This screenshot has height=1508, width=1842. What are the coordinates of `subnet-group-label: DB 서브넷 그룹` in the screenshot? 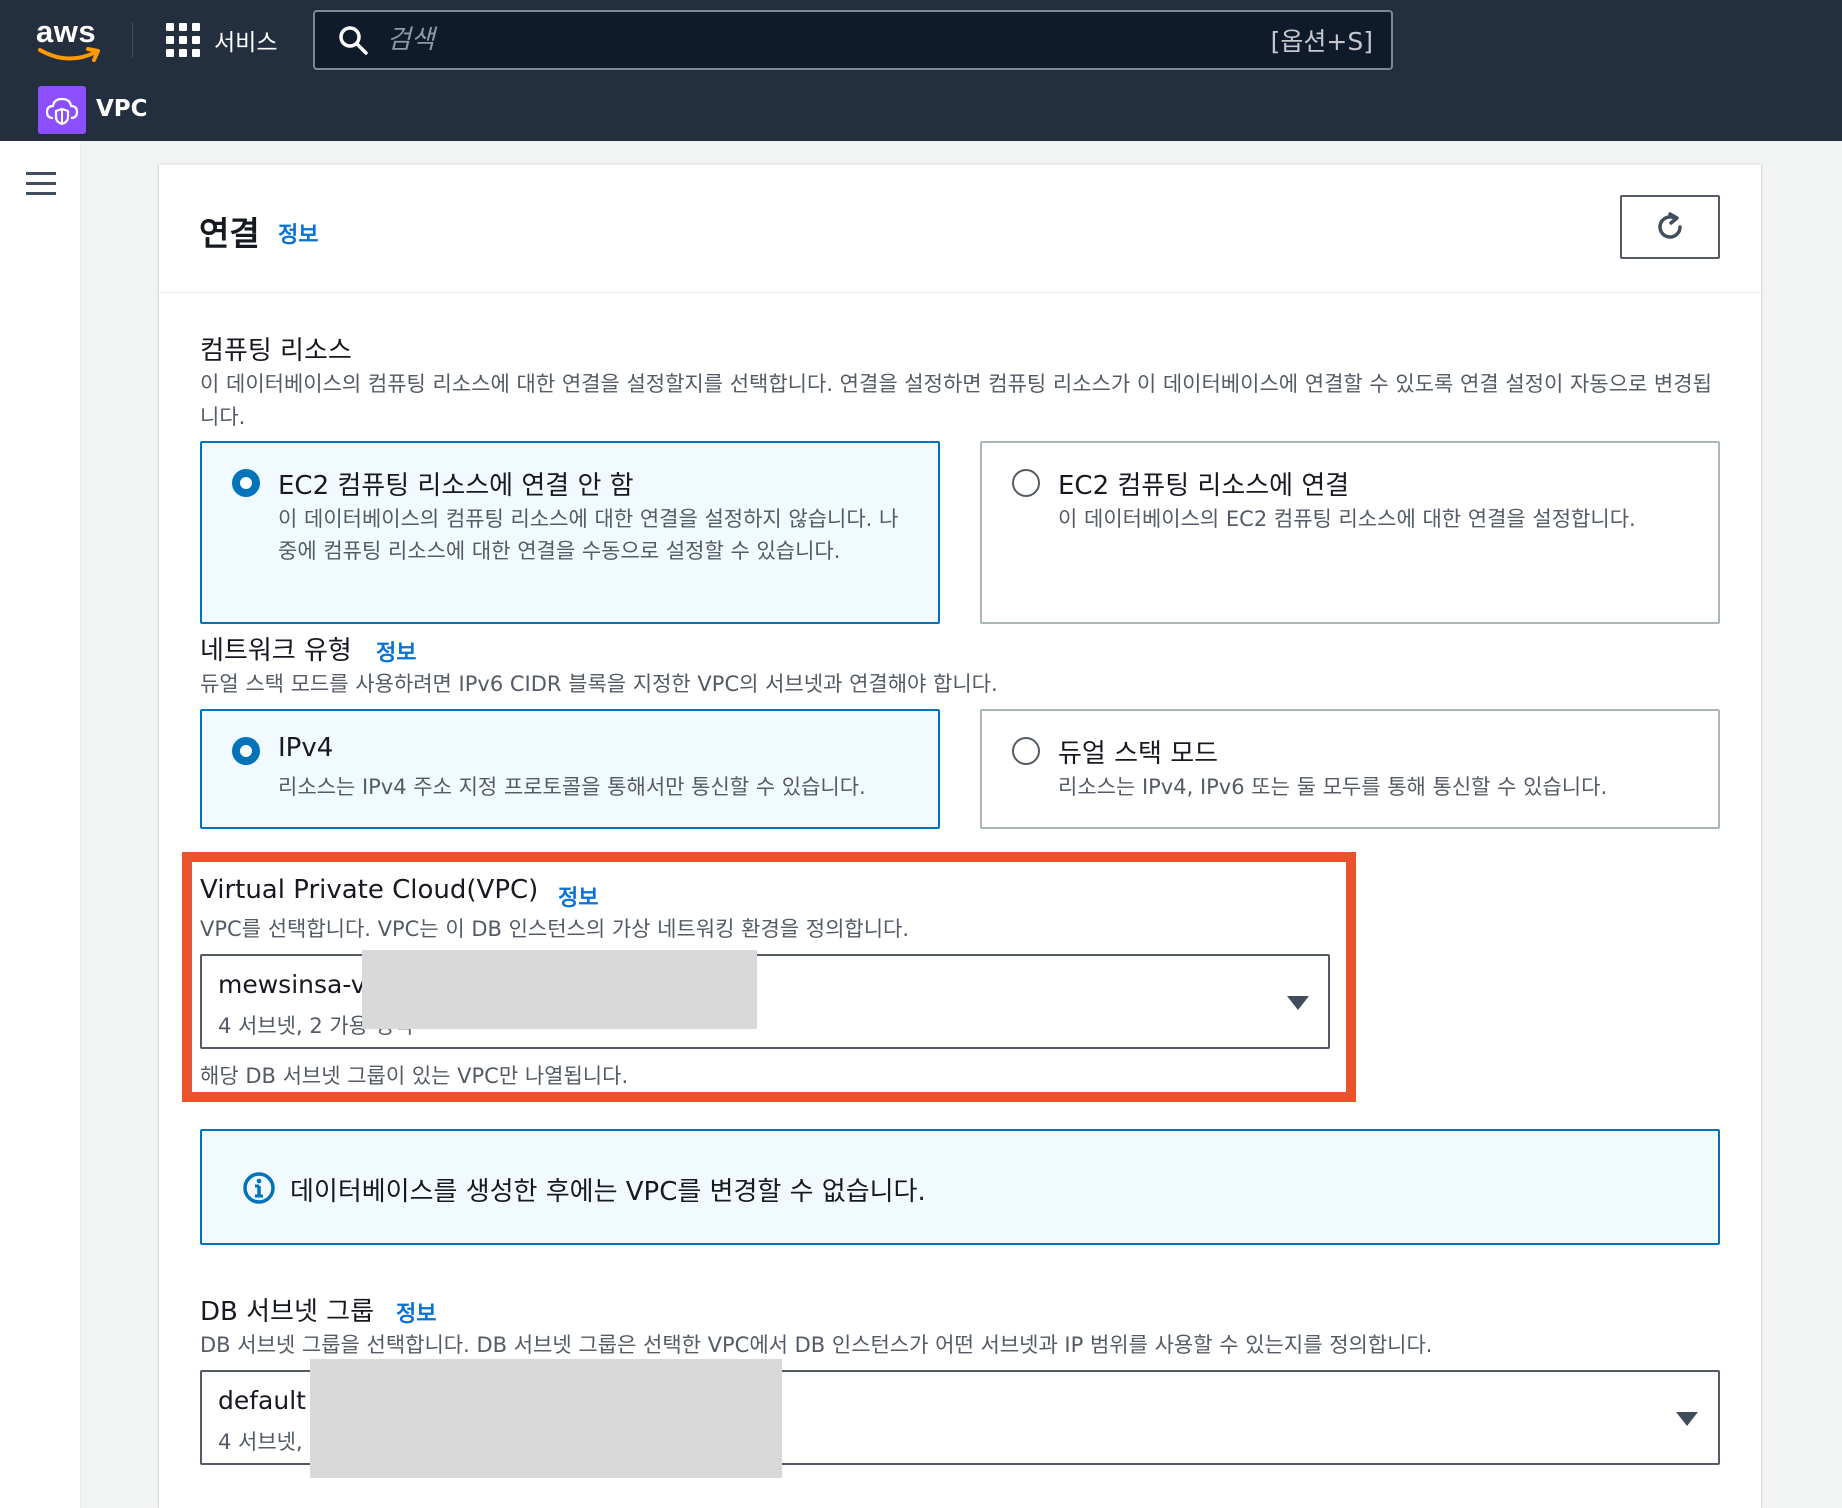 It's located at (287, 1312).